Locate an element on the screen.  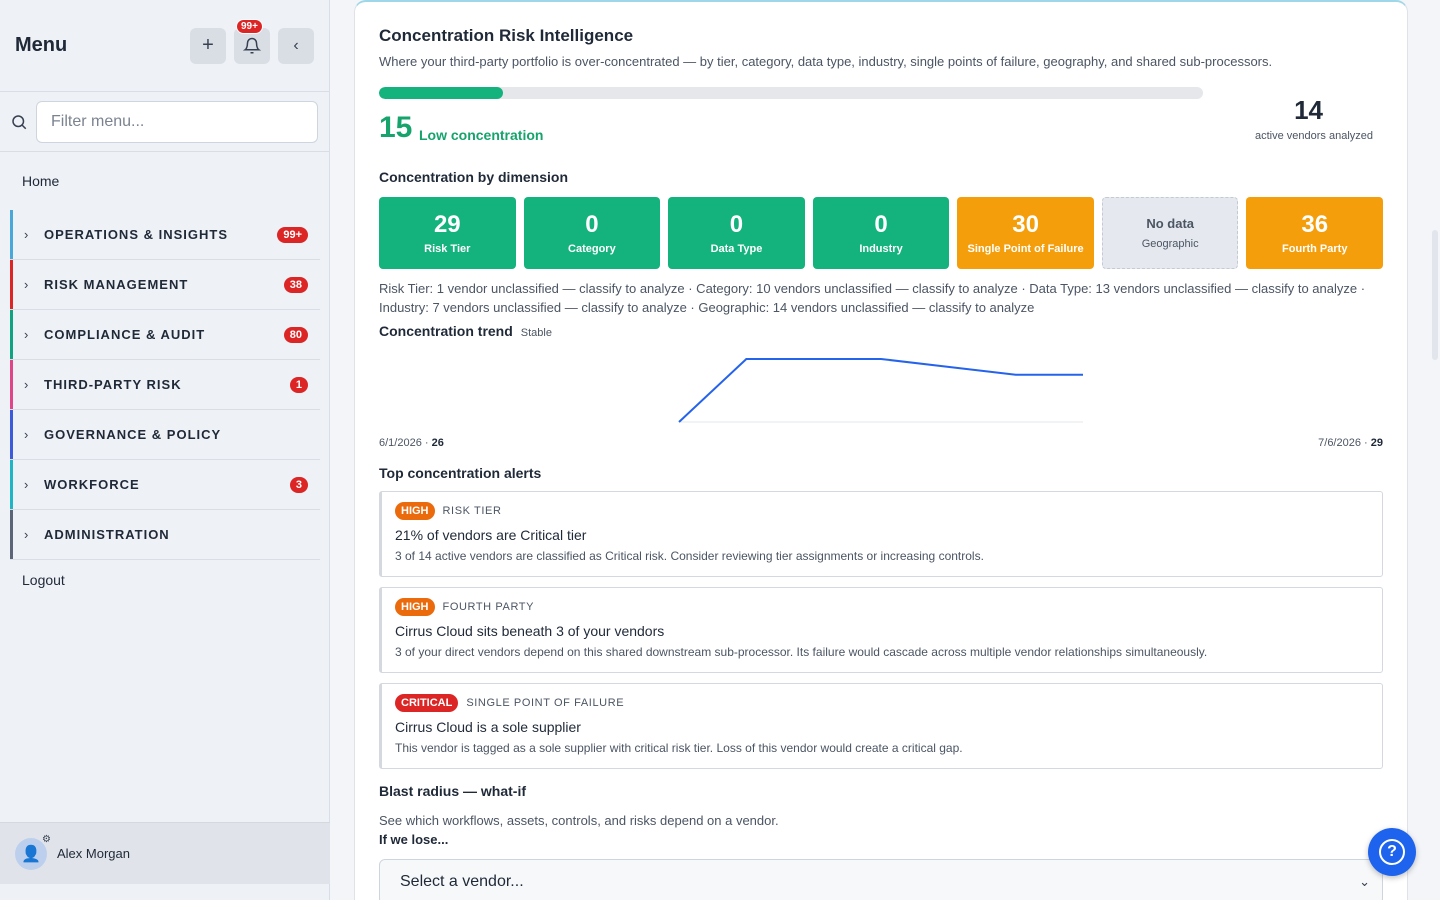
sidebar-group-1: › RISK MANAGEMENT 38 is located at coordinates (165, 285).